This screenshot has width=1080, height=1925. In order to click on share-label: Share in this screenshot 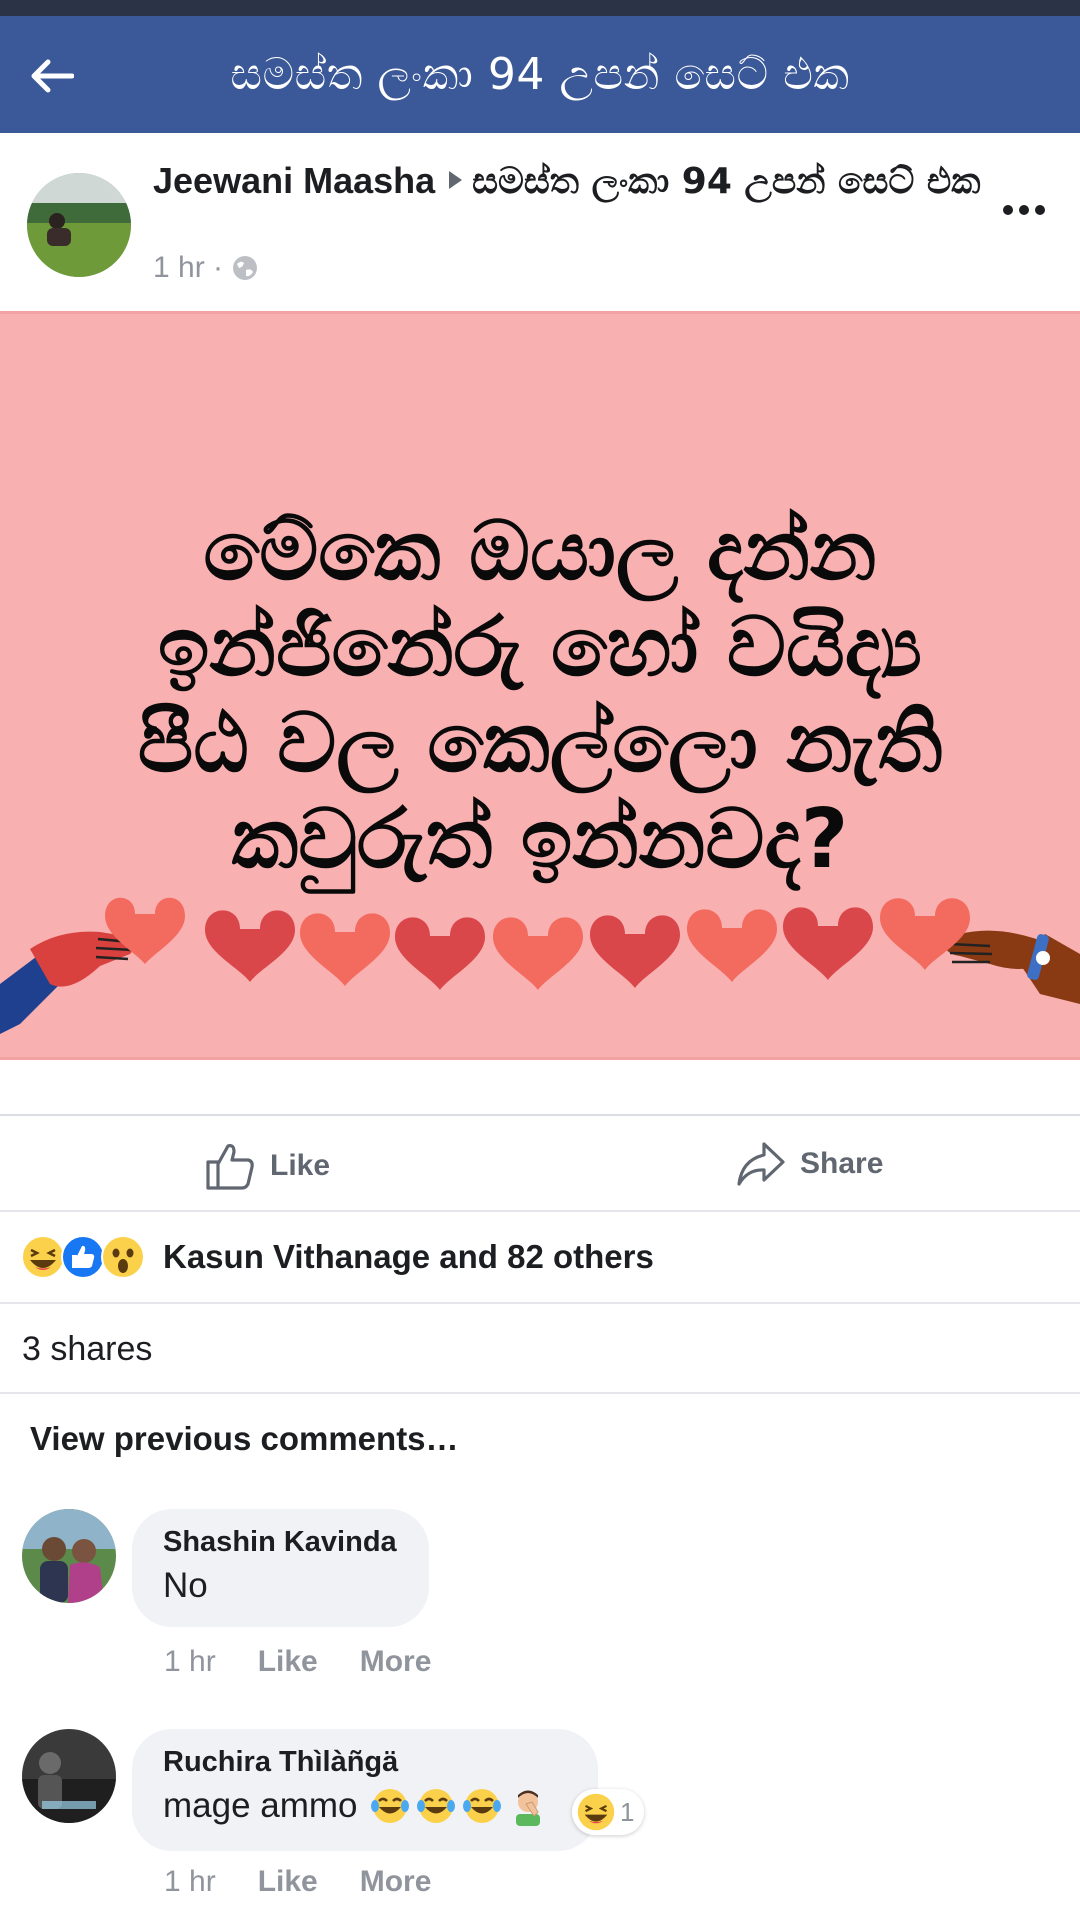, I will do `click(842, 1163)`.